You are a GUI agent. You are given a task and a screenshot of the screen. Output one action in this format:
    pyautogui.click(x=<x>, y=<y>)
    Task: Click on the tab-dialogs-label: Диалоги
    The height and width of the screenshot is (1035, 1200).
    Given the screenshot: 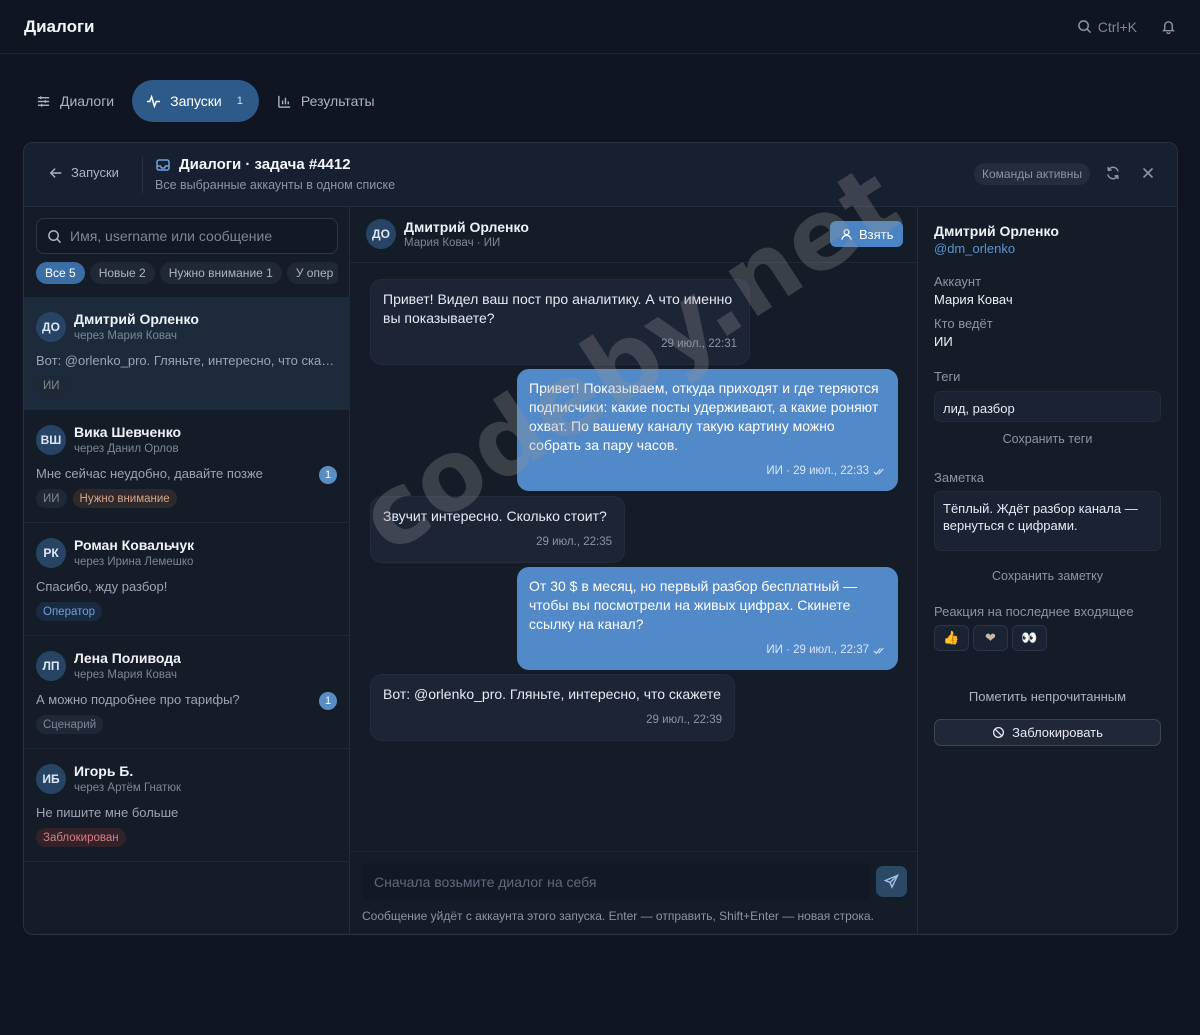 What is the action you would take?
    pyautogui.click(x=87, y=101)
    